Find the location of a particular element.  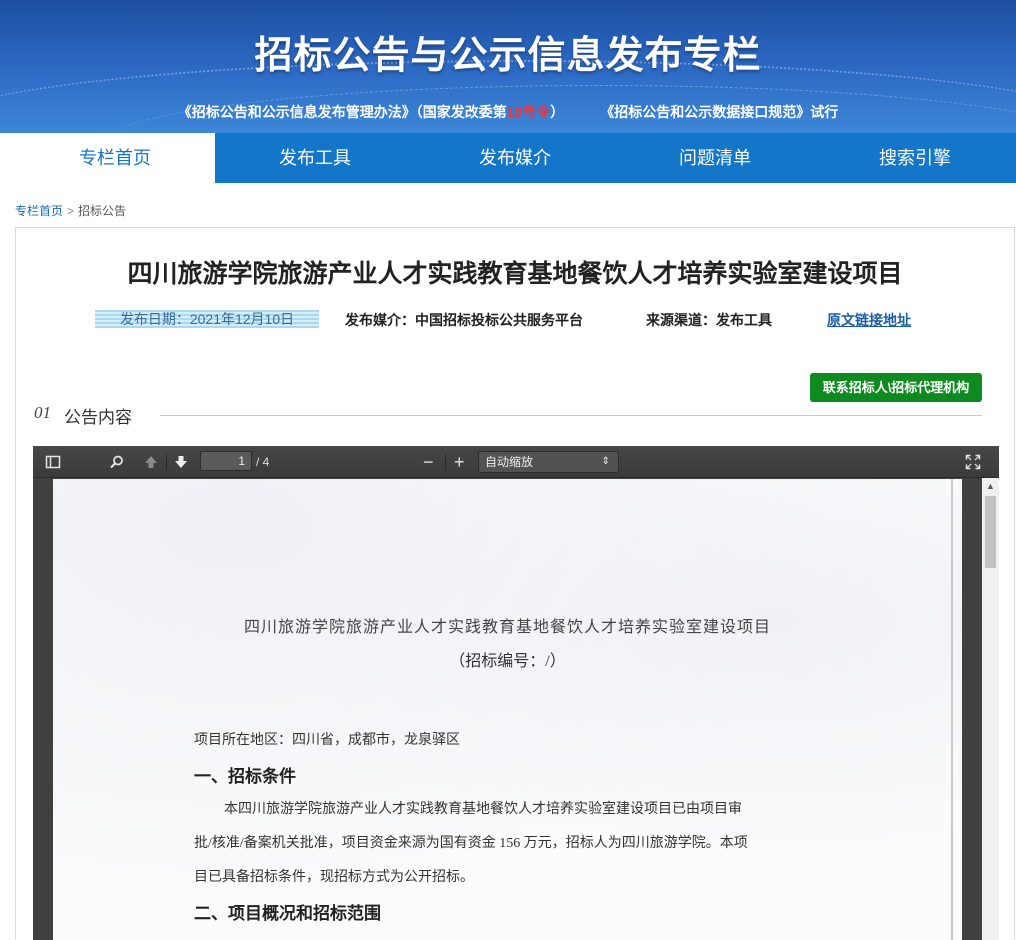

breadcrumb-home: 专栏首页 is located at coordinates (39, 211).